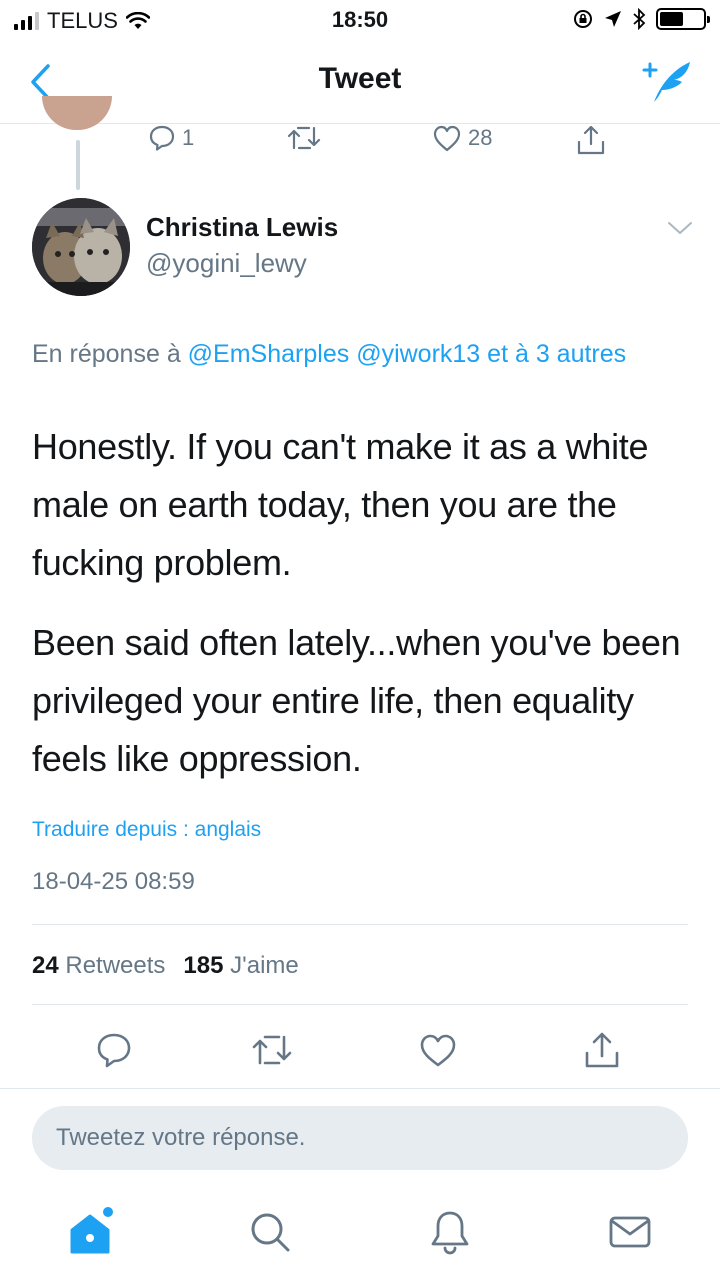 Image resolution: width=720 pixels, height=1280 pixels. What do you see at coordinates (242, 227) in the screenshot?
I see `author-name: Christina Lewis` at bounding box center [242, 227].